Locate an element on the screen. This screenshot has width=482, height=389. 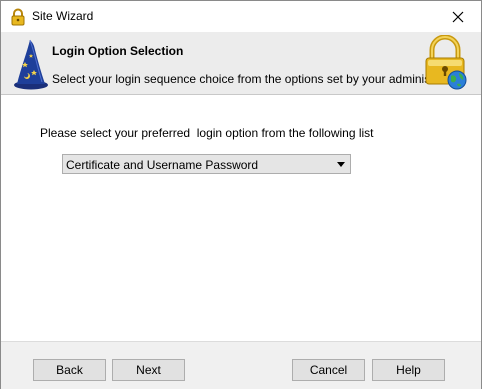
header-title: Login Option Selection is located at coordinates (118, 51).